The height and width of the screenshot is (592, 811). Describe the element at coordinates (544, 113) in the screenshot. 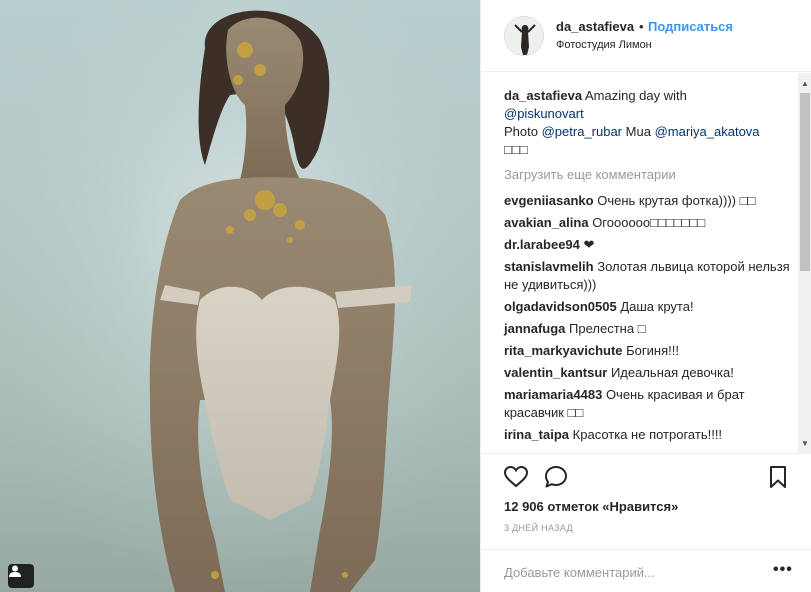

I see `caption-mention: @piskunovart` at that location.